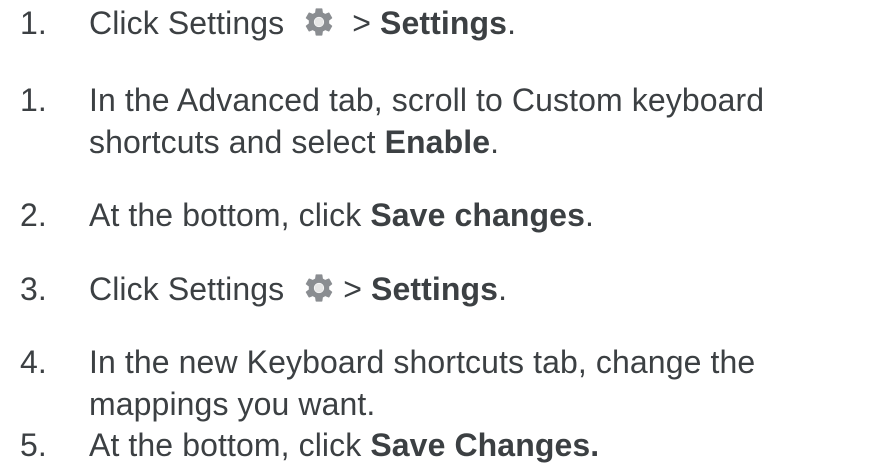 The height and width of the screenshot is (476, 871). Describe the element at coordinates (33, 362) in the screenshot. I see `step-number: 4.` at that location.